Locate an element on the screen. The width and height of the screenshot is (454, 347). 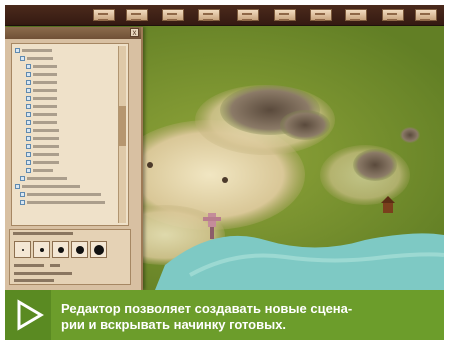
object-tree is located at coordinates (70, 134).